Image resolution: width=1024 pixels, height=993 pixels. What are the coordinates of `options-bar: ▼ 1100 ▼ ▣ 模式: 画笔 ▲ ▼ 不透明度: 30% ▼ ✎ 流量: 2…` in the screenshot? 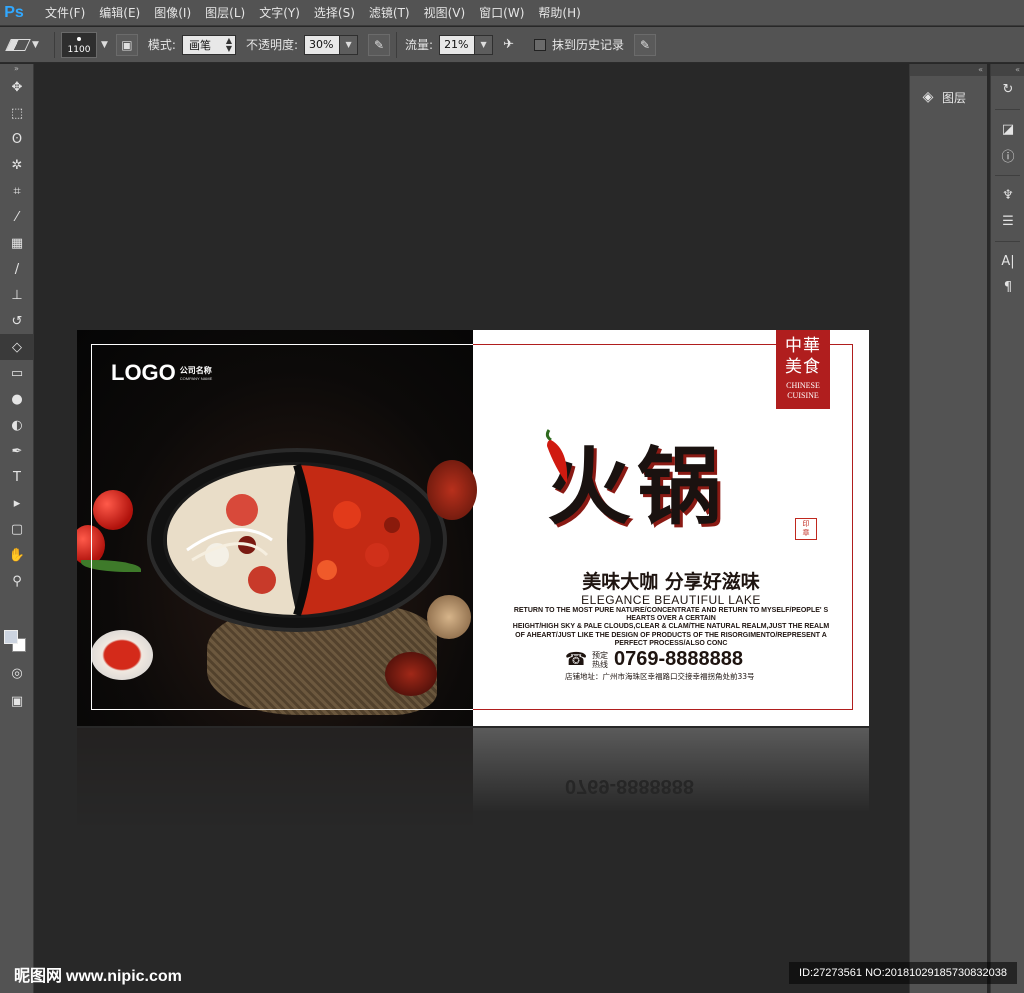 It's located at (512, 45).